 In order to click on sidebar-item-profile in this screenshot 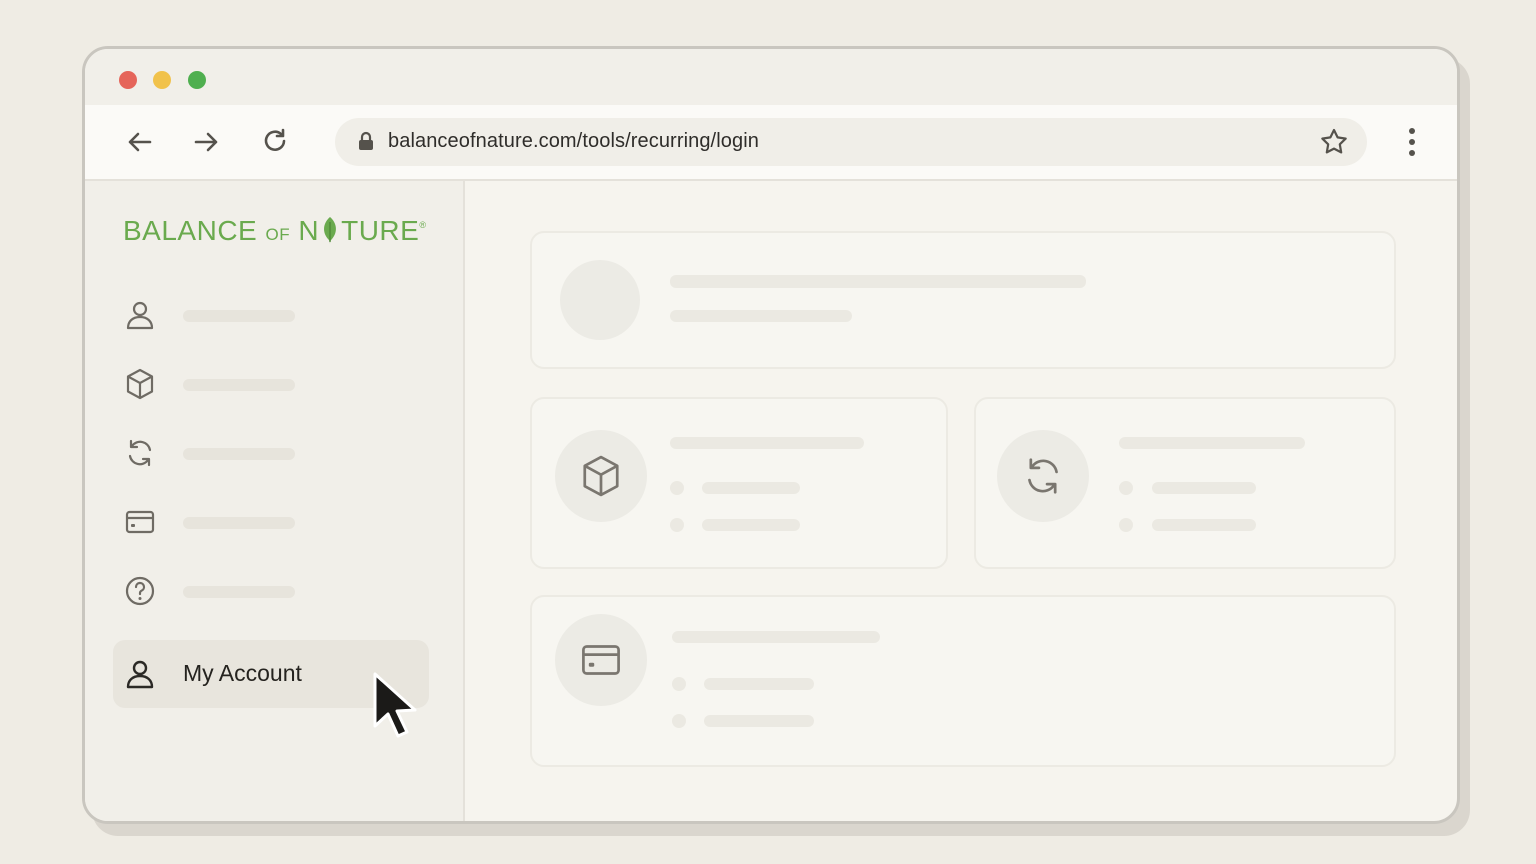, I will do `click(243, 316)`.